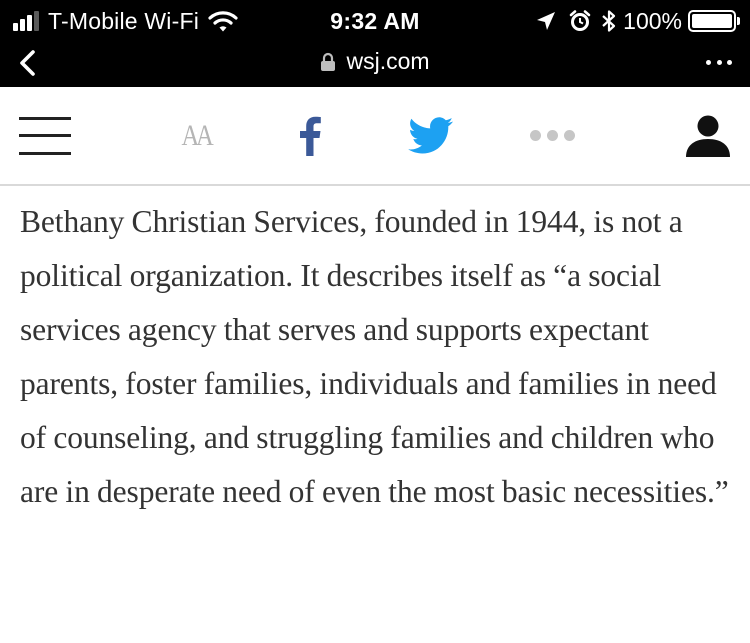  What do you see at coordinates (328, 61) in the screenshot?
I see `lock-icon` at bounding box center [328, 61].